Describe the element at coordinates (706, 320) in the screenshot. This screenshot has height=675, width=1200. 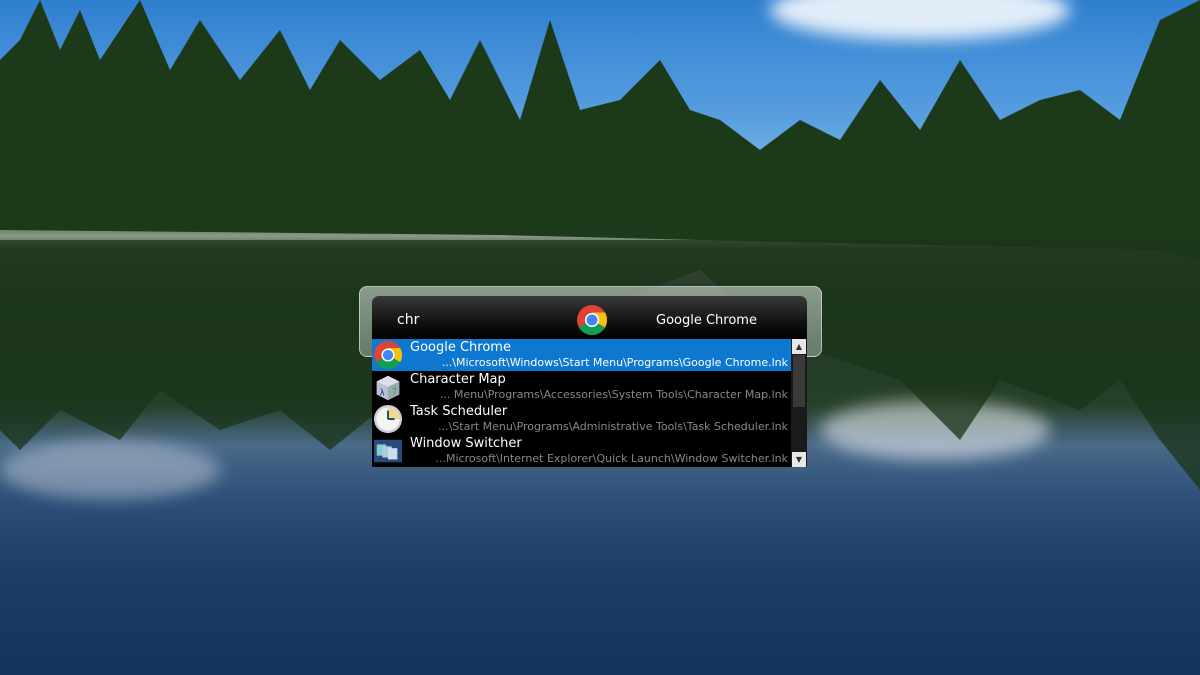
I see `selected-result-label: Google Chrome` at that location.